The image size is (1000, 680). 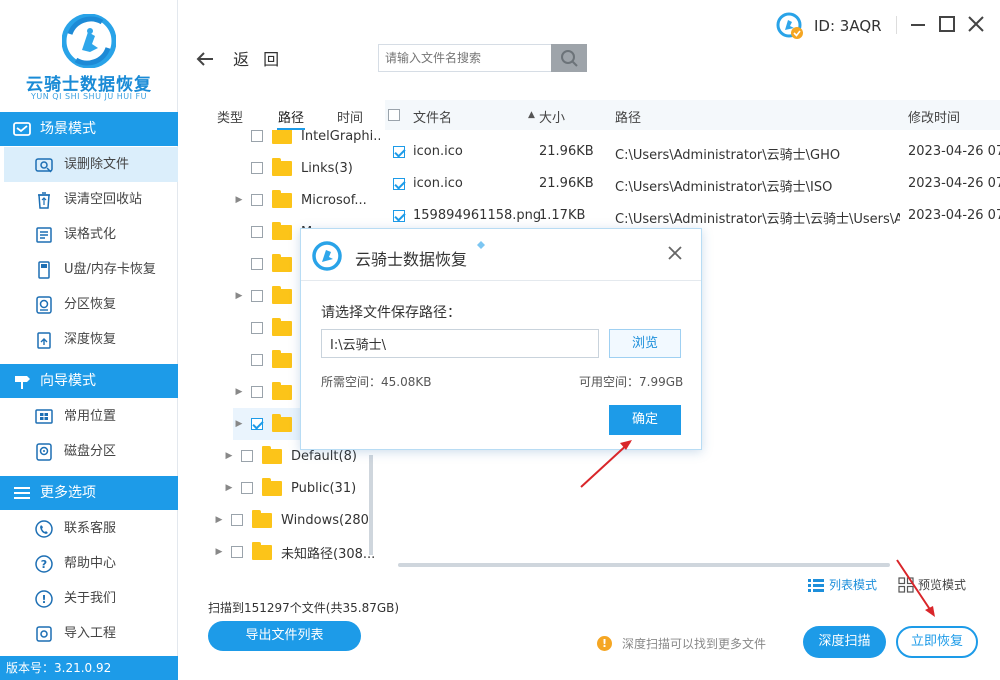 I want to click on user-id: ID: 3AQR, so click(x=829, y=26).